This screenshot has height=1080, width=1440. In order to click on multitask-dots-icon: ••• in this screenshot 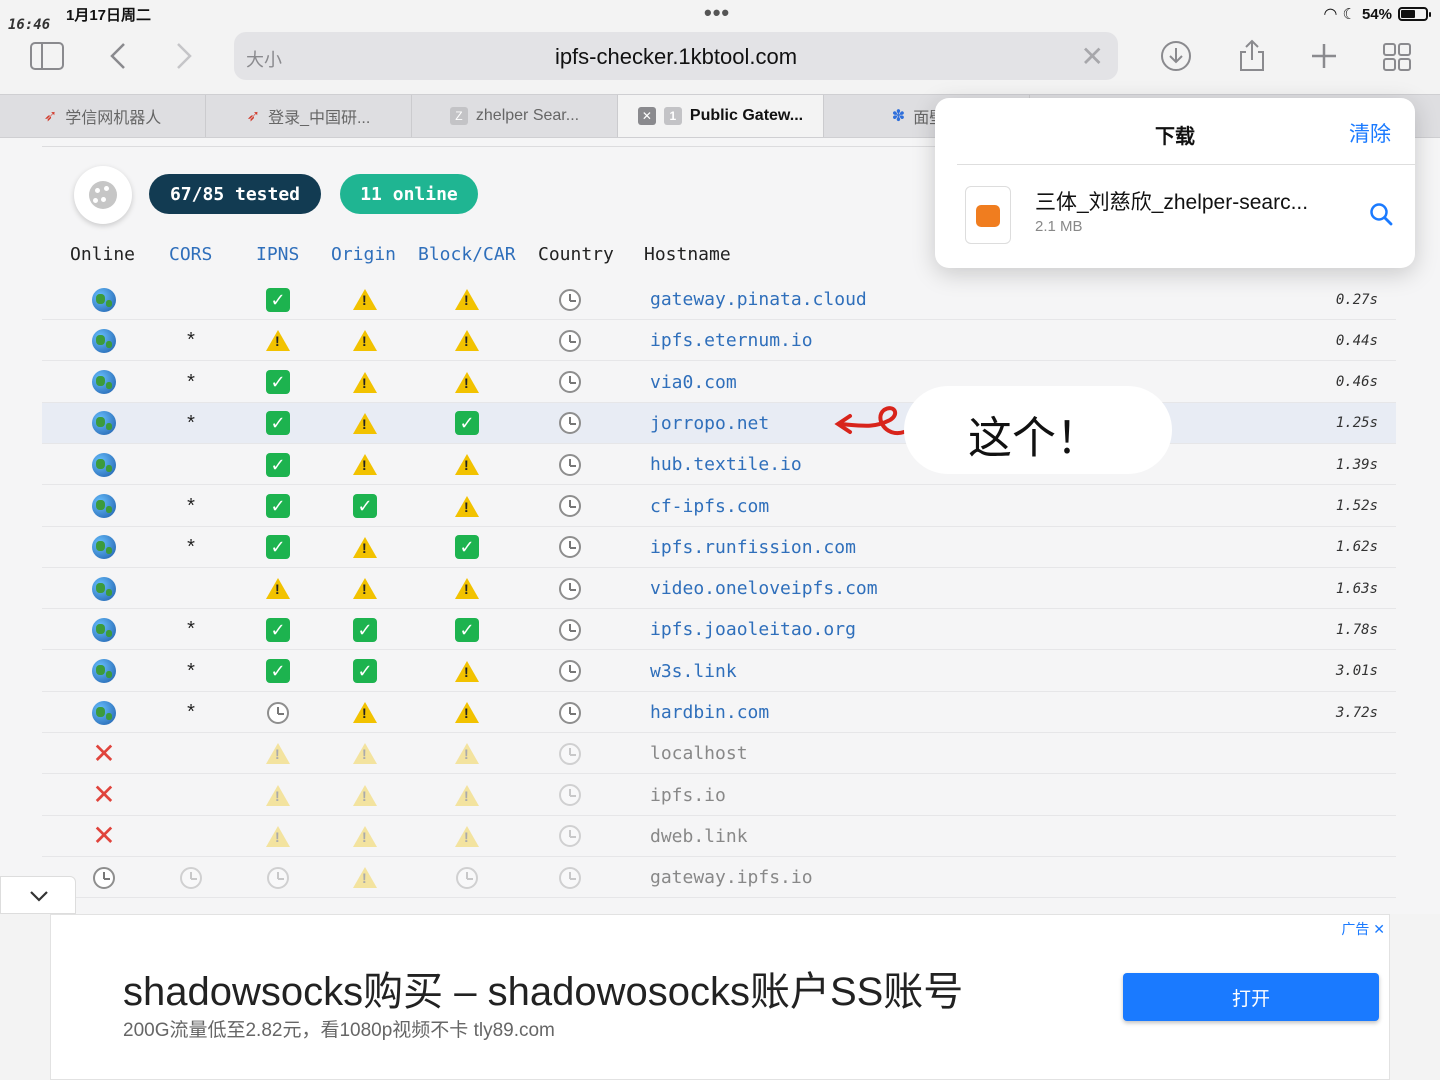, I will do `click(717, 13)`.